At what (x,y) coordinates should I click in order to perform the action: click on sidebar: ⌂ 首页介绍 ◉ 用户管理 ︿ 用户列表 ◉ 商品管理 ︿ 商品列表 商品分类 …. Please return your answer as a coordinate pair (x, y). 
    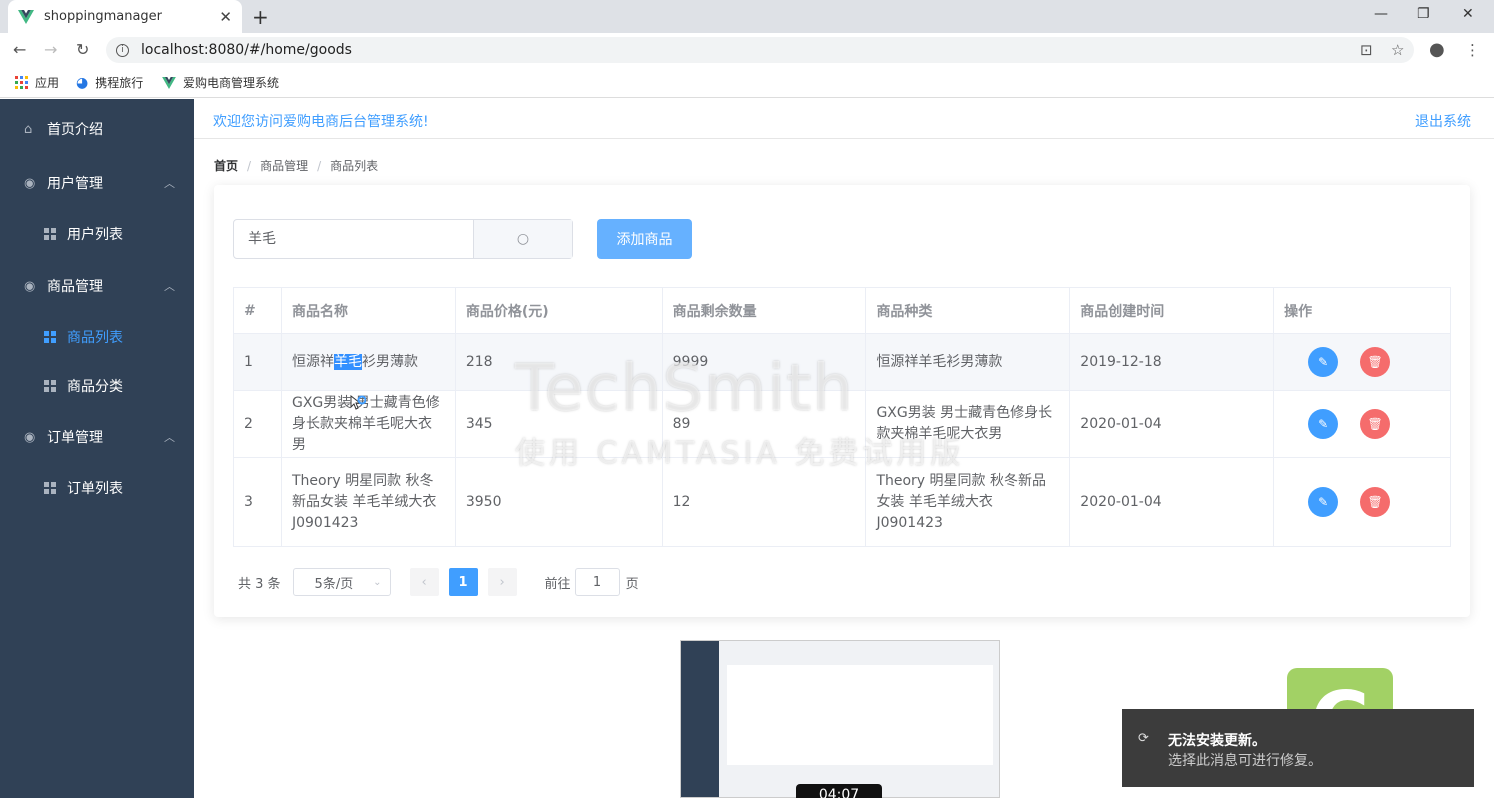
    Looking at the image, I should click on (97, 448).